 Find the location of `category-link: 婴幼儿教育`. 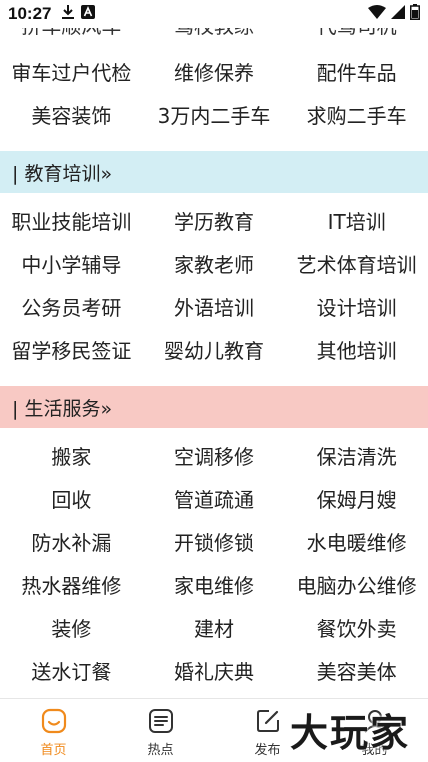

category-link: 婴幼儿教育 is located at coordinates (214, 349).